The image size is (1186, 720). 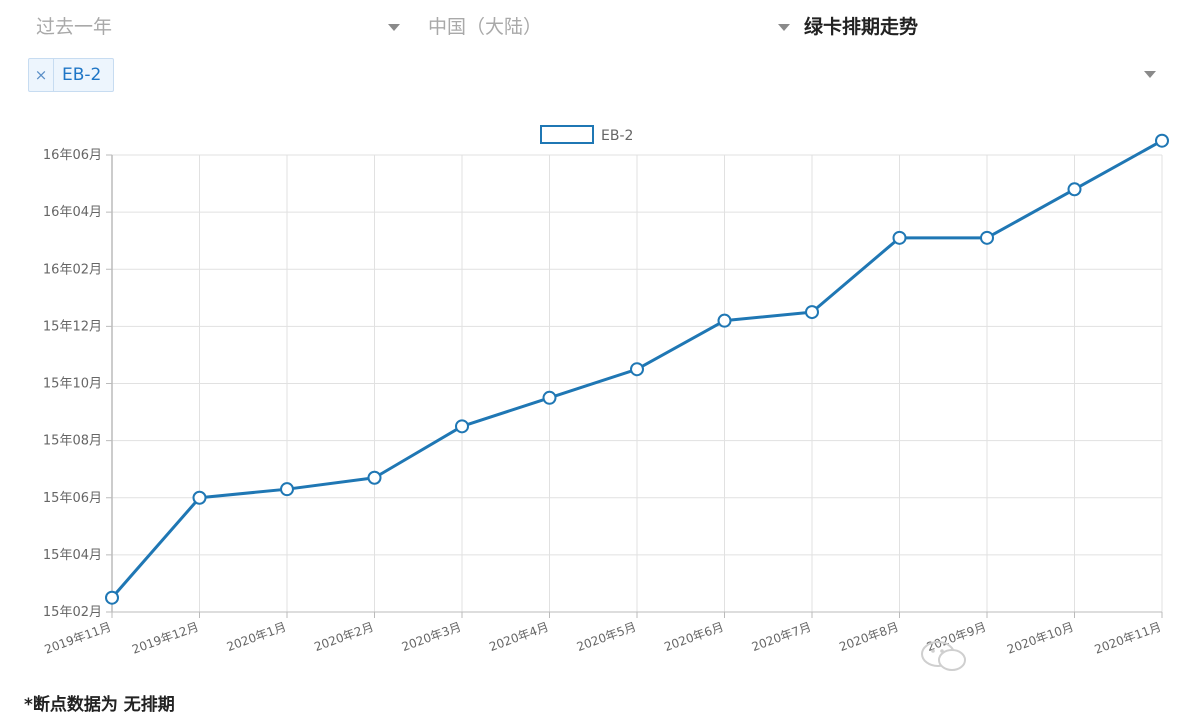 I want to click on x-tick-label: 2020年3月, so click(x=431, y=637).